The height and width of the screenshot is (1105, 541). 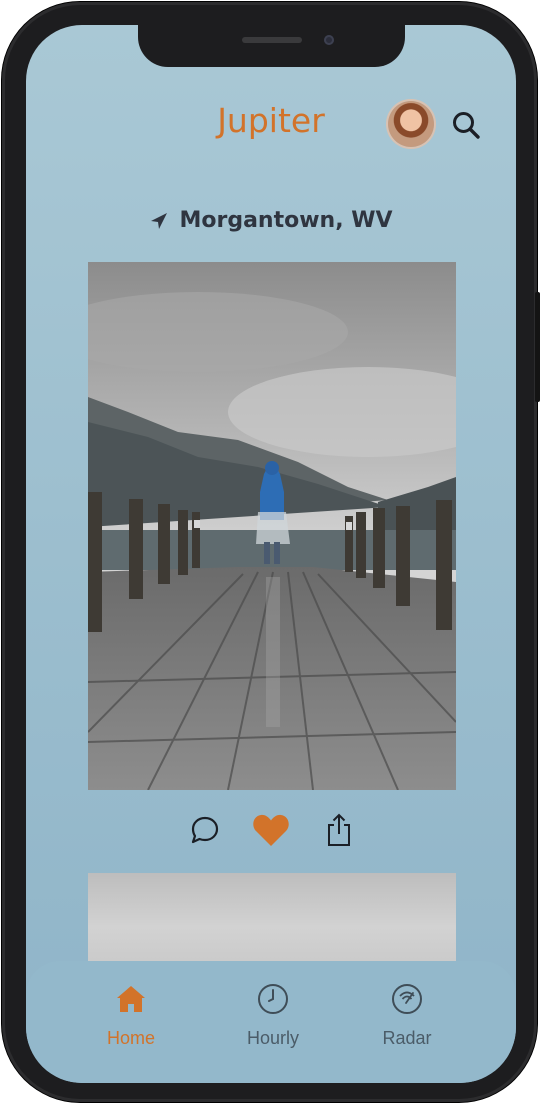 I want to click on bottom-tab-bar: Home Hourly Radar, so click(x=271, y=1022).